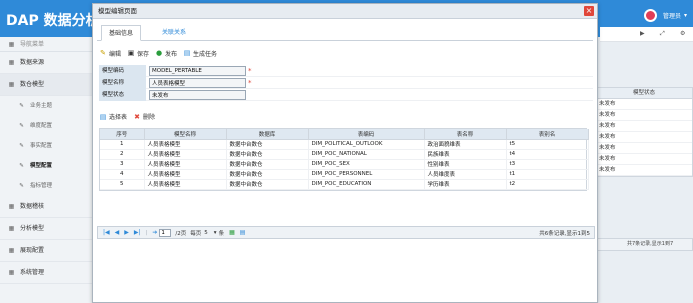 The height and width of the screenshot is (303, 693). Describe the element at coordinates (46, 186) in the screenshot. I see `sidebar-subitem-metric-management: ✎ 指标管理` at that location.